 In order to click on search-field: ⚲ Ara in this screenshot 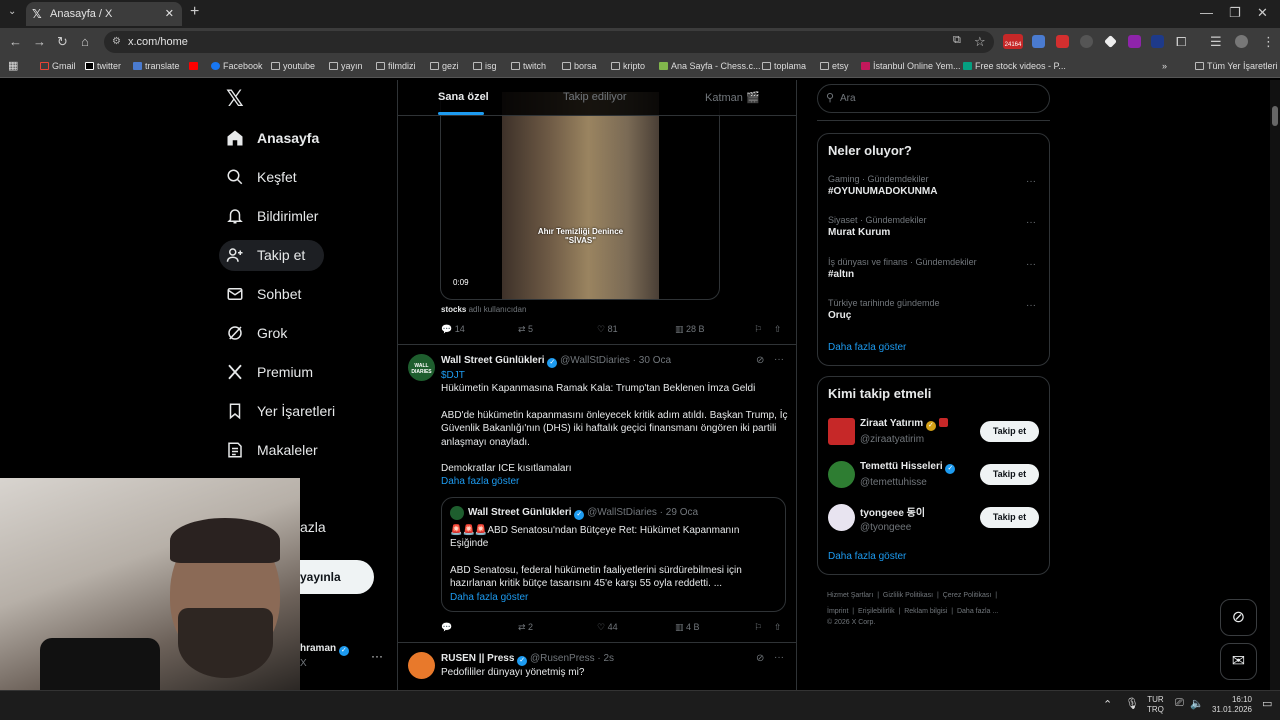, I will do `click(933, 98)`.